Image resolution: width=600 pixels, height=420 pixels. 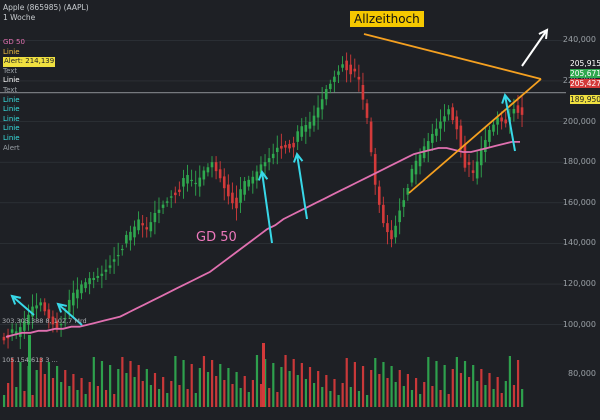 What do you see at coordinates (585, 63) in the screenshot?
I see `price-tag: 205,915` at bounding box center [585, 63].